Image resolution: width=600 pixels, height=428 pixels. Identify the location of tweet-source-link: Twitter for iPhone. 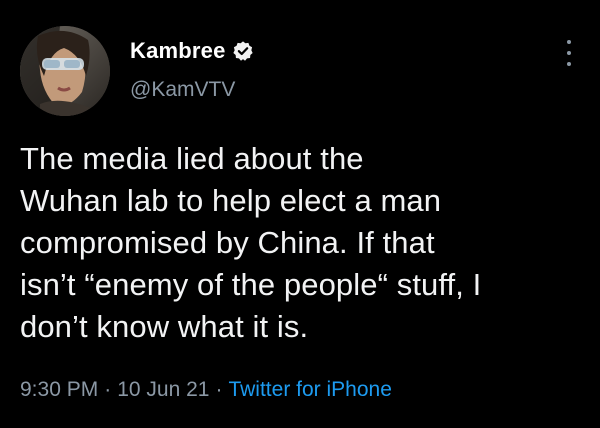
(309, 390).